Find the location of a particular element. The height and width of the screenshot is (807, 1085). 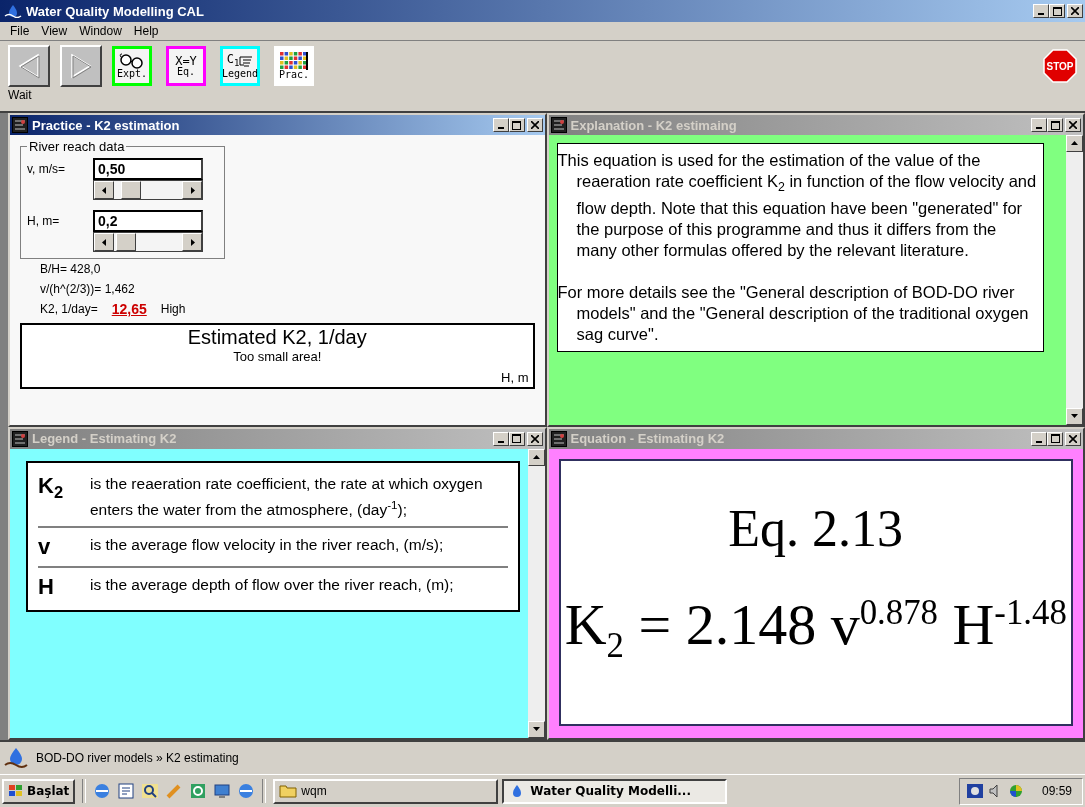

explanation-paragraph: This equation is used for the estimation of the value of the reaeration rate coefficient K$_{2}$ in function of the flow velocity and flow depth. Note that this equation have been "generated" for the purpose of this programme and thus it differs from the many other formulas offered by the relevant literature. is located at coordinates (797, 206).